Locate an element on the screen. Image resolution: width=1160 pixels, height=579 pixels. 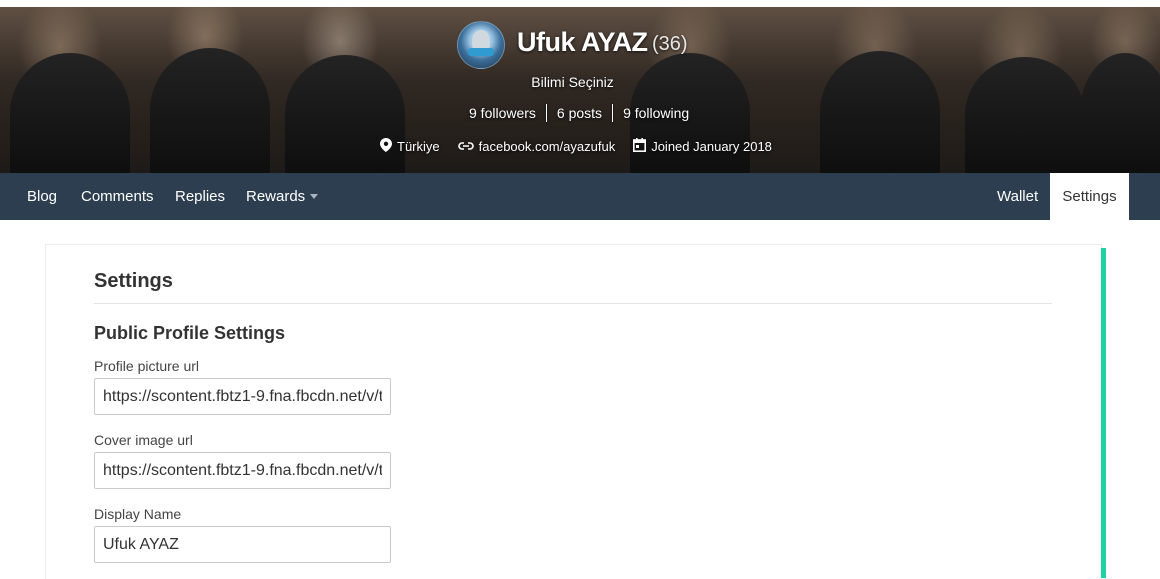
profile-picture-url-input is located at coordinates (242, 396).